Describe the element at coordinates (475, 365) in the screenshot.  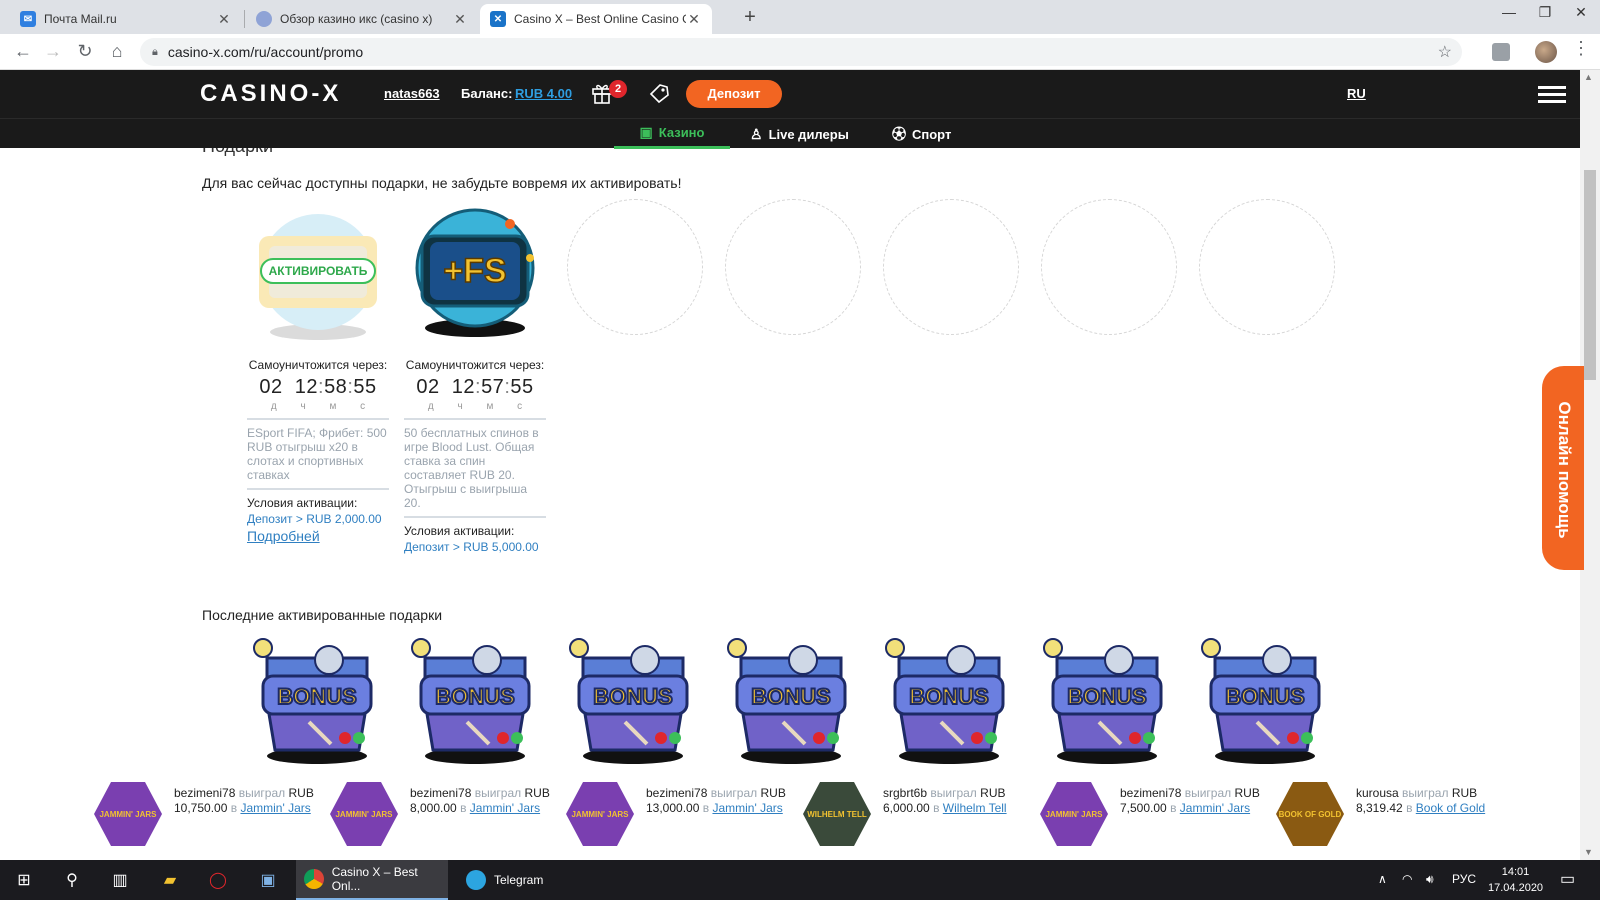
I see `timer-label: Самоуничтожится через:` at that location.